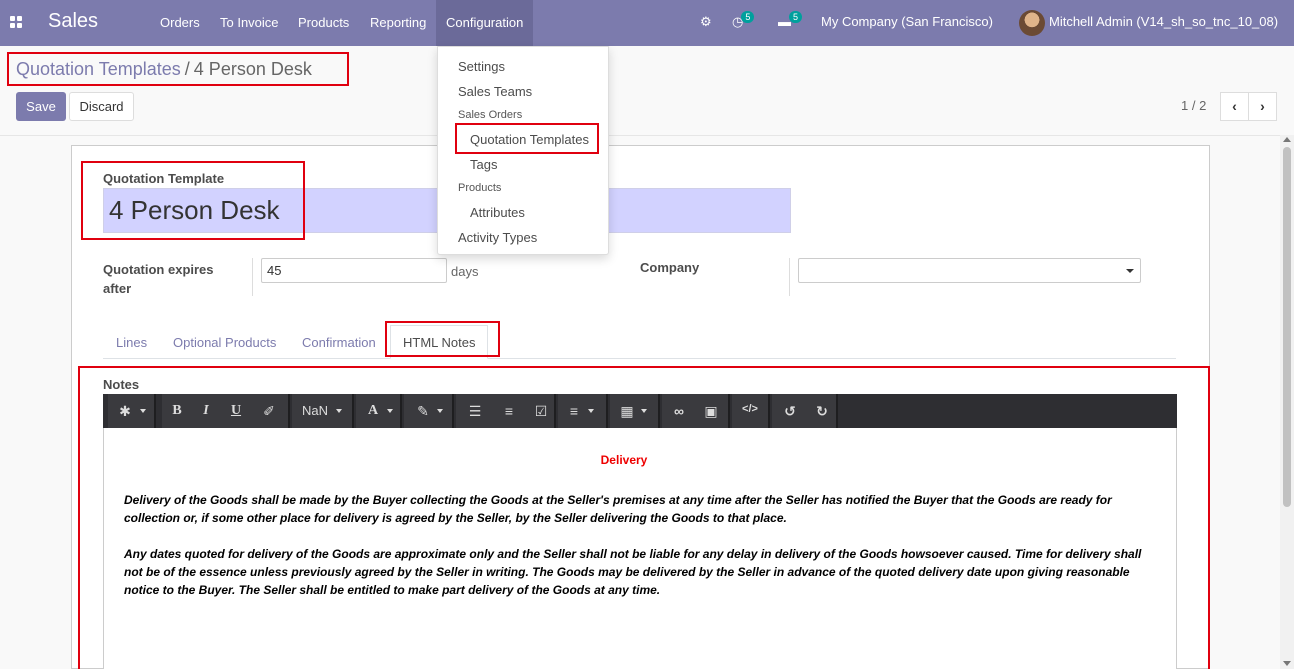 The width and height of the screenshot is (1294, 669). Describe the element at coordinates (442, 339) in the screenshot. I see `highlight-html-notes-tab` at that location.